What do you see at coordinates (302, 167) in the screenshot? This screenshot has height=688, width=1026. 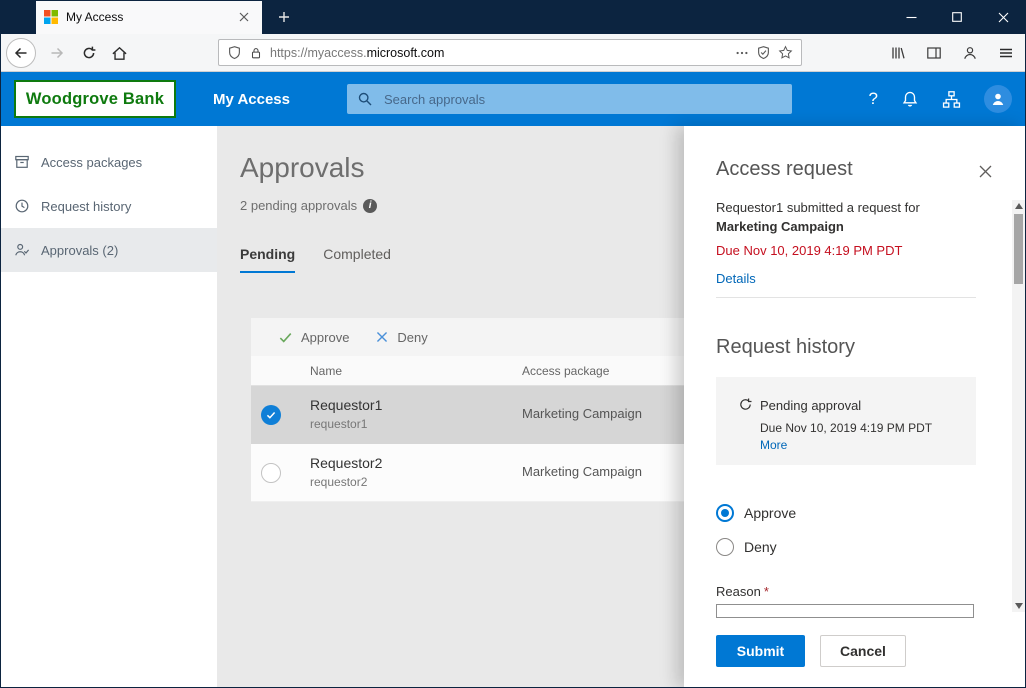 I see `page-title: Approvals` at bounding box center [302, 167].